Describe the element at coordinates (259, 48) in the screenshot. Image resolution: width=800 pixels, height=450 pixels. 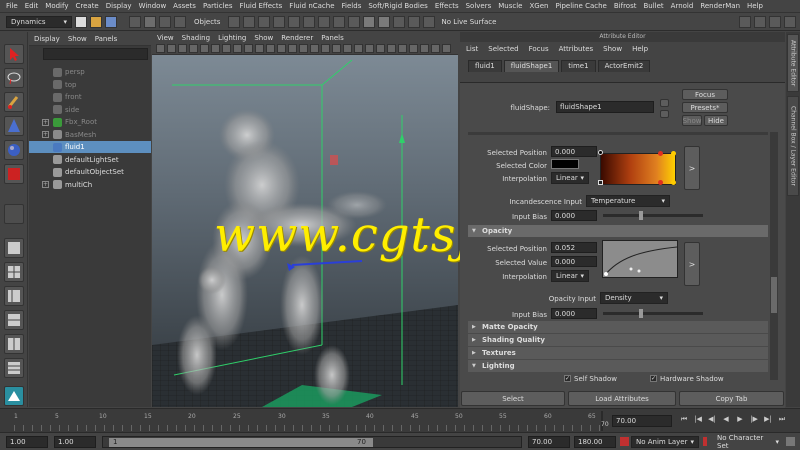
I see `safe-action-icon` at that location.